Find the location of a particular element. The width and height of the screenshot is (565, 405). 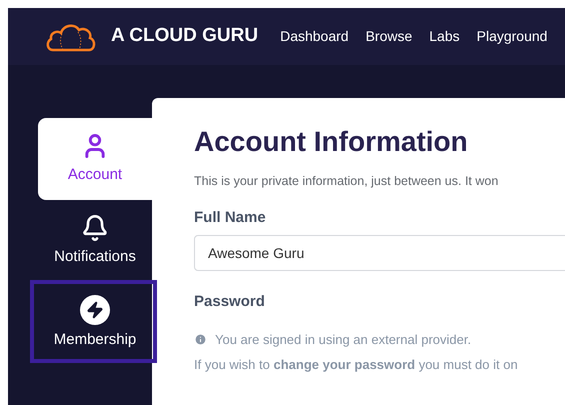

lightning-bolt-icon is located at coordinates (95, 309).